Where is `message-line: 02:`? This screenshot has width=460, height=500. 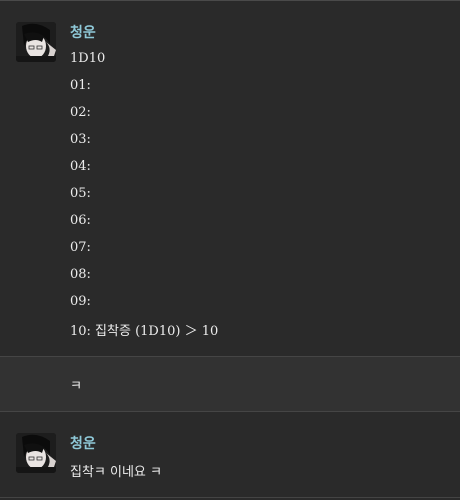
message-line: 02: is located at coordinates (80, 112).